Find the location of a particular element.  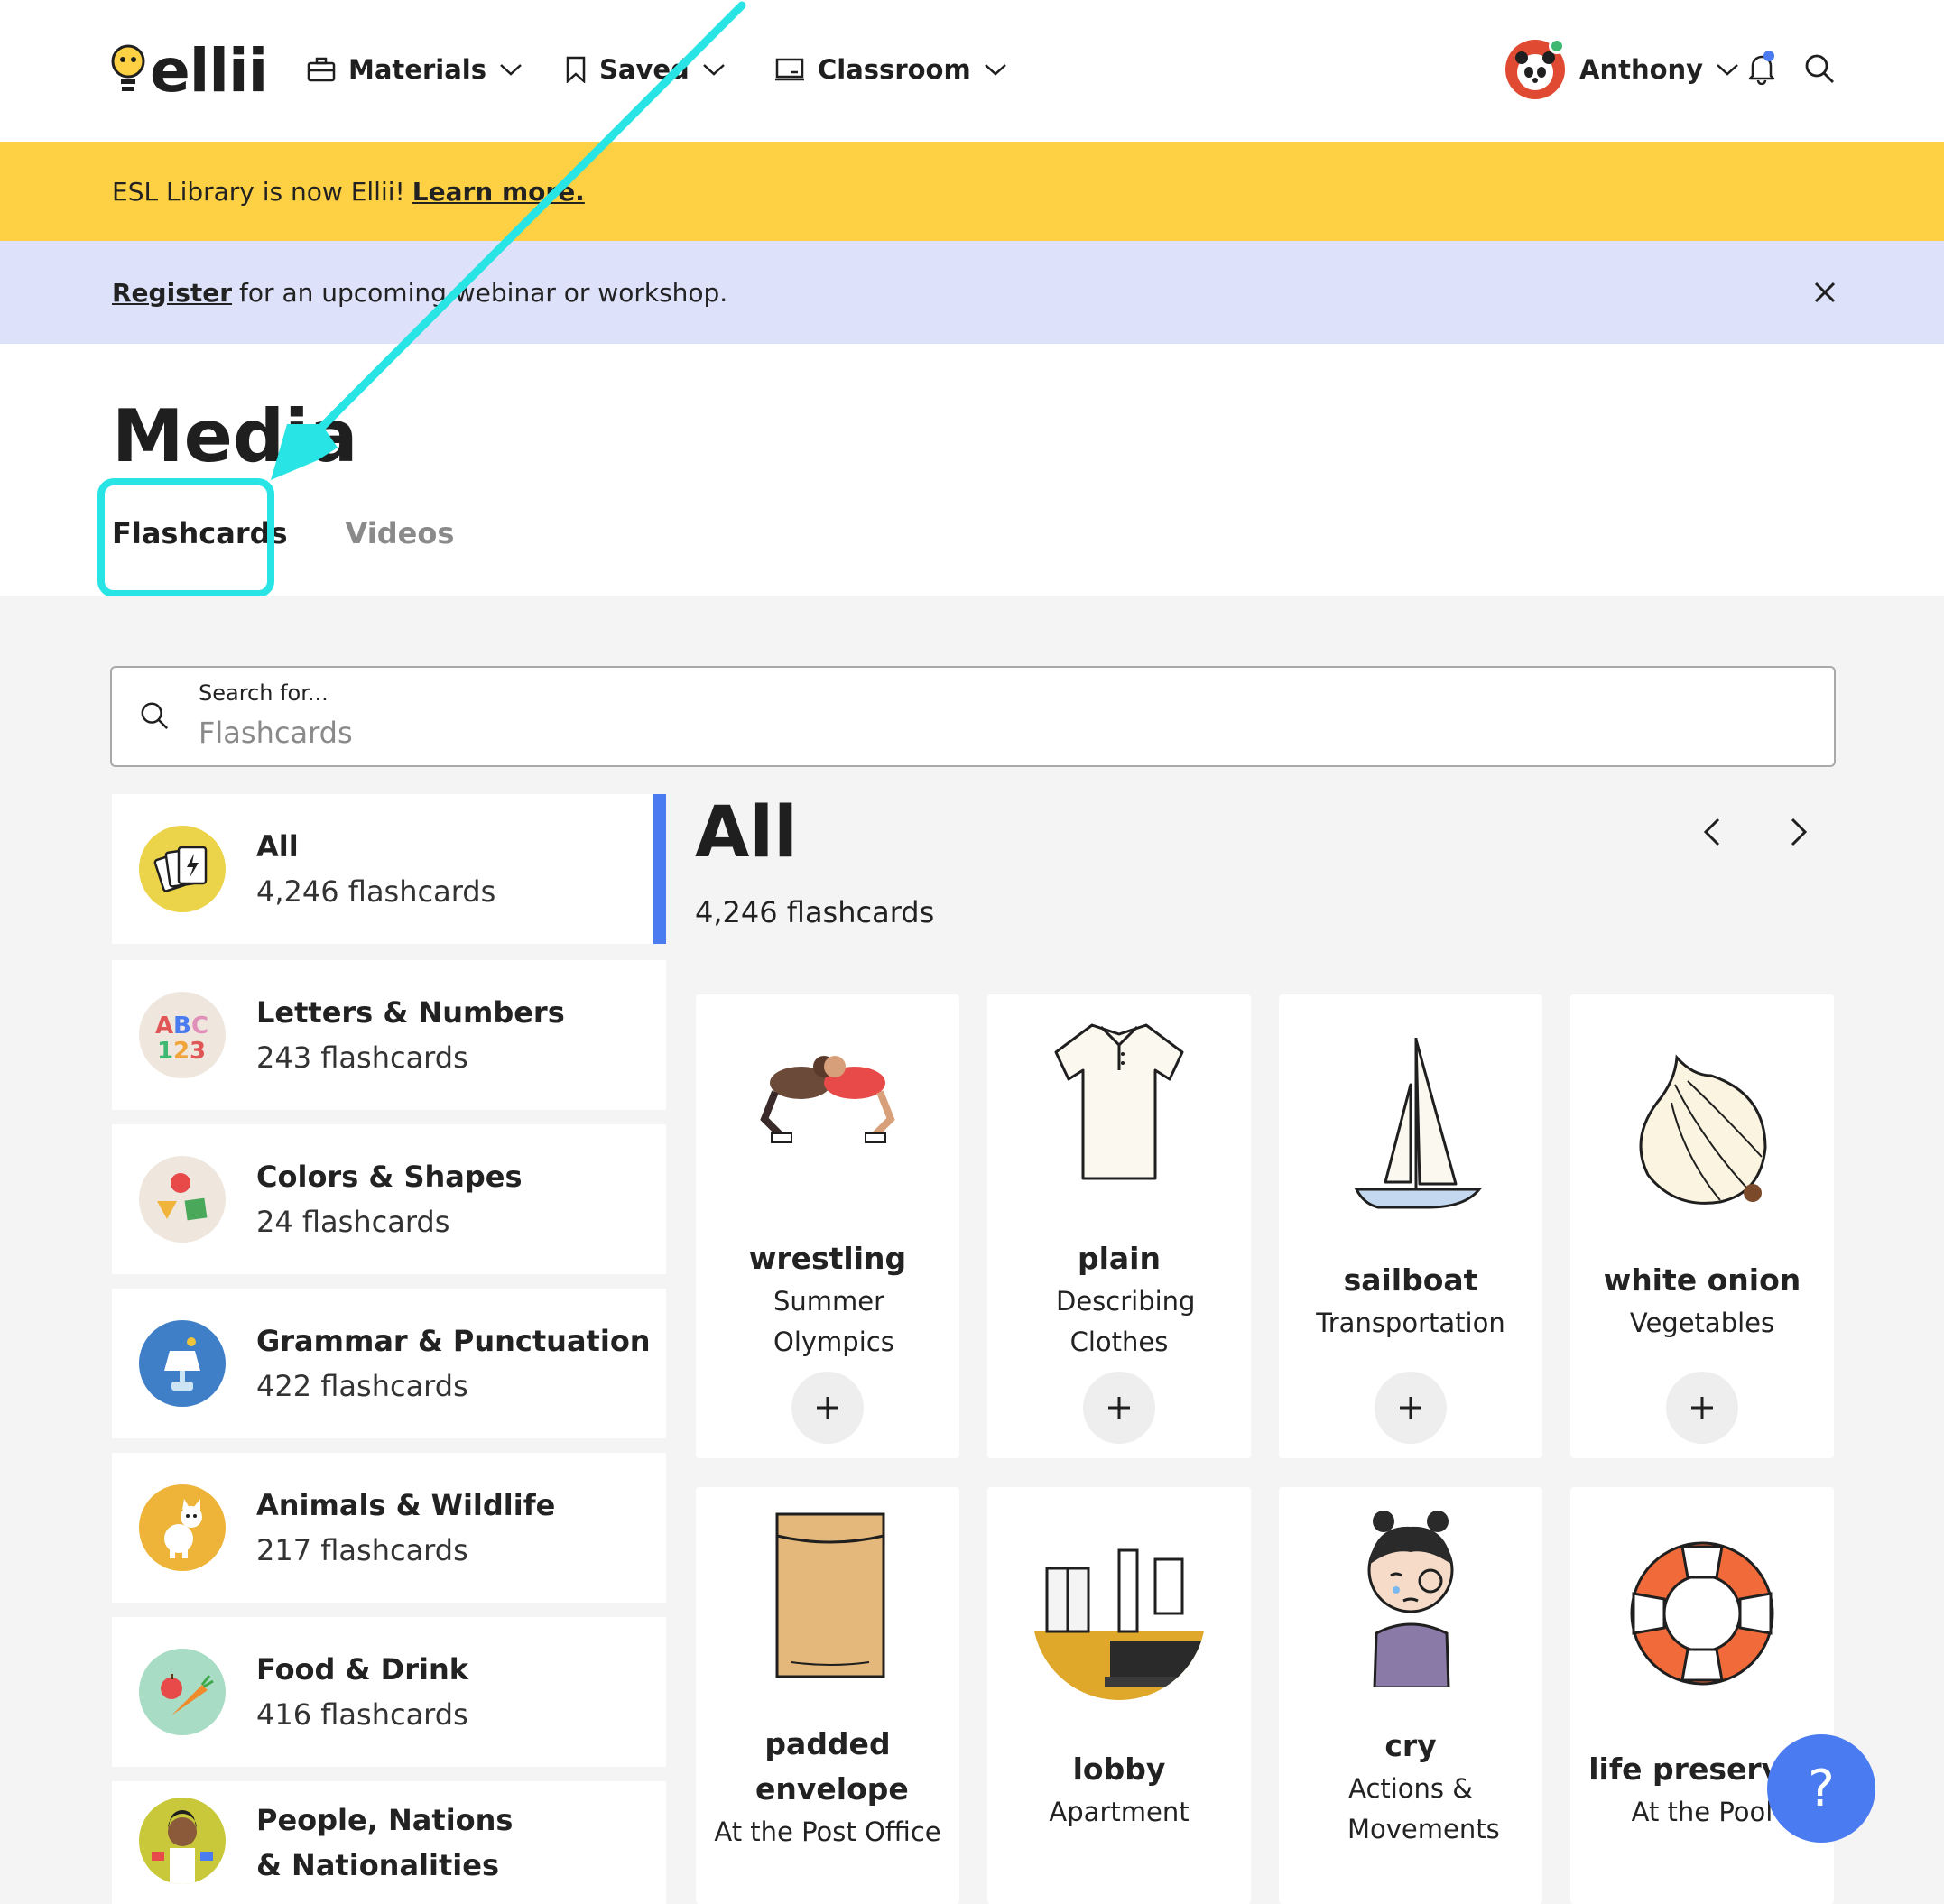

logo-text: ellii is located at coordinates (209, 71).